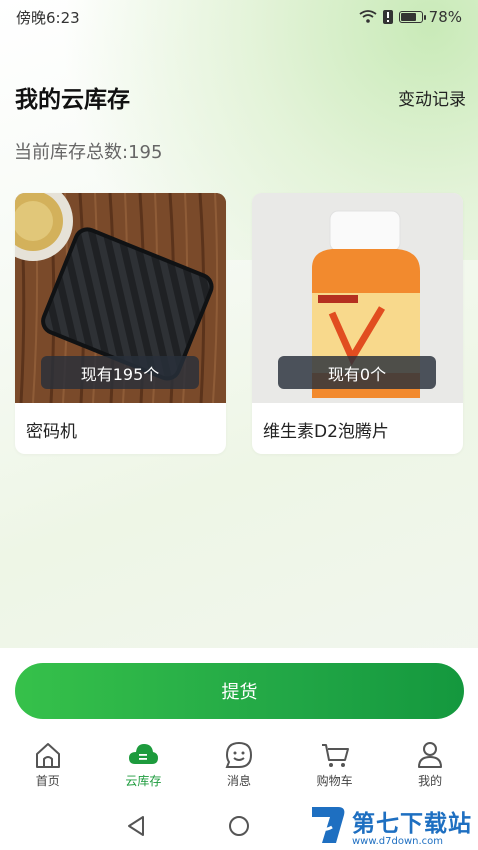  Describe the element at coordinates (120, 323) in the screenshot. I see `inventory-card: 现有195个 密码机` at that location.